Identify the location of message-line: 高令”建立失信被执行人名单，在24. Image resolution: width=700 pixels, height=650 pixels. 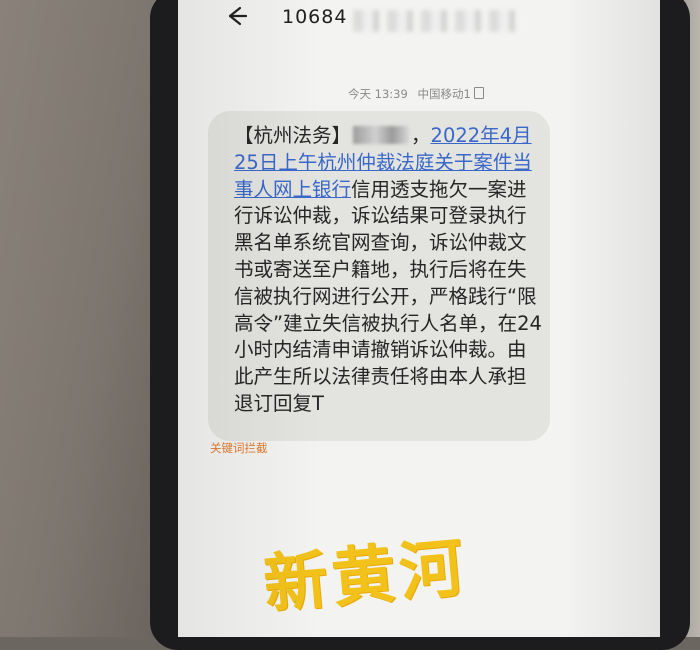
(388, 323).